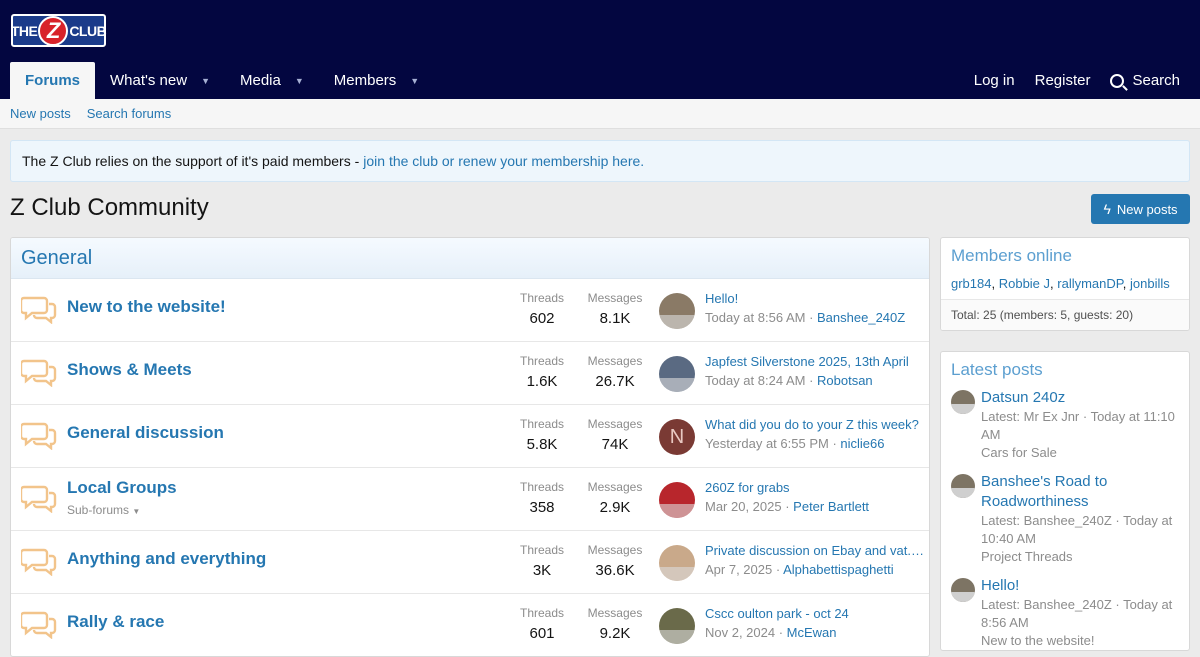 This screenshot has width=1200, height=657. What do you see at coordinates (98, 510) in the screenshot?
I see `subforums-label: Sub-forums` at bounding box center [98, 510].